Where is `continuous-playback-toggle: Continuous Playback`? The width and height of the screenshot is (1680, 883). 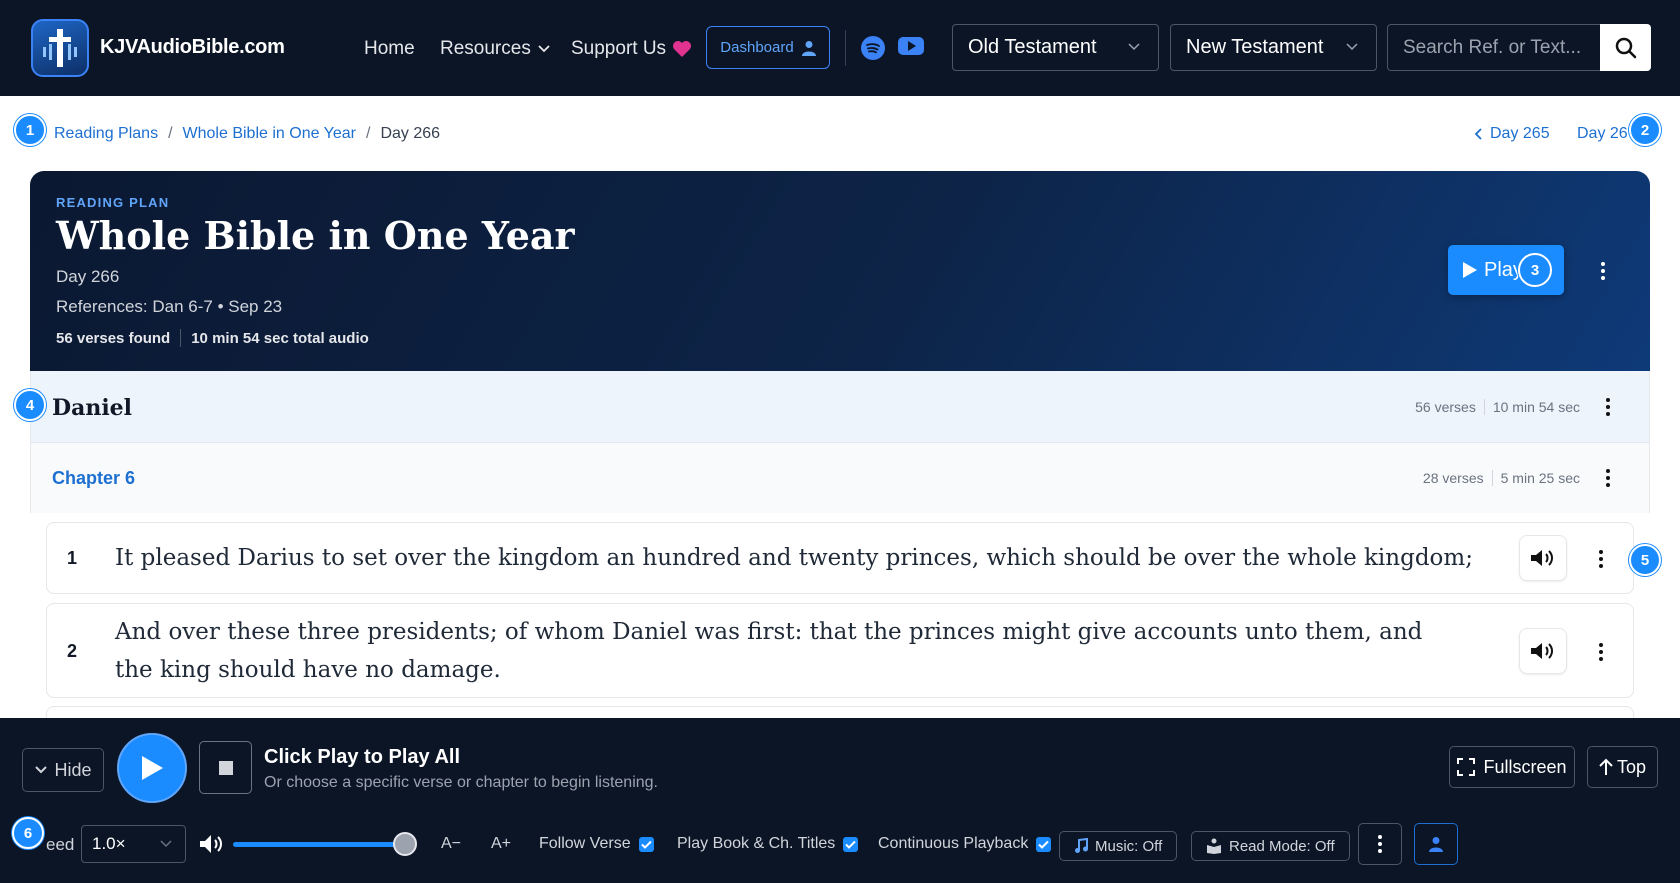 continuous-playback-toggle: Continuous Playback is located at coordinates (965, 844).